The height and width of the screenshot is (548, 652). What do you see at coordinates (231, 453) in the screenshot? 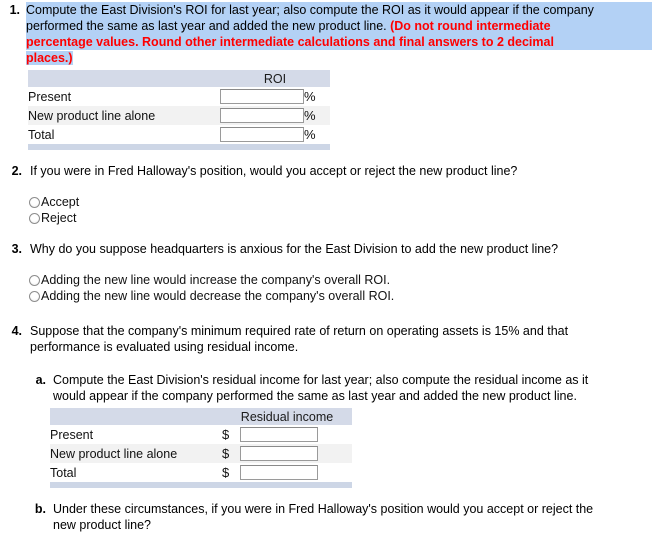
I see `residual-currency-new-product-line: $` at bounding box center [231, 453].